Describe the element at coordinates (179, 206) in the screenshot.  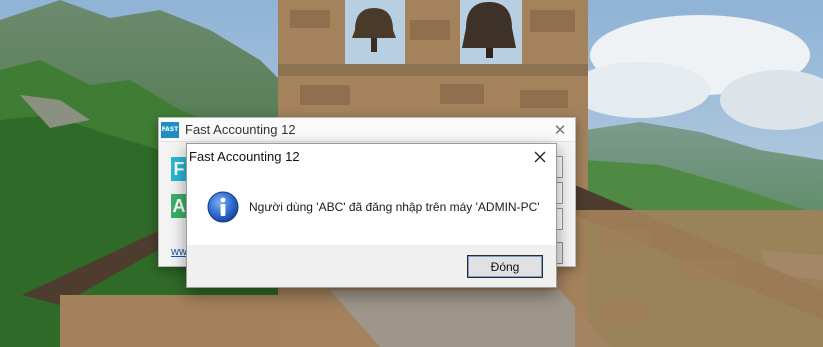
I see `brand-logo-letter: A` at that location.